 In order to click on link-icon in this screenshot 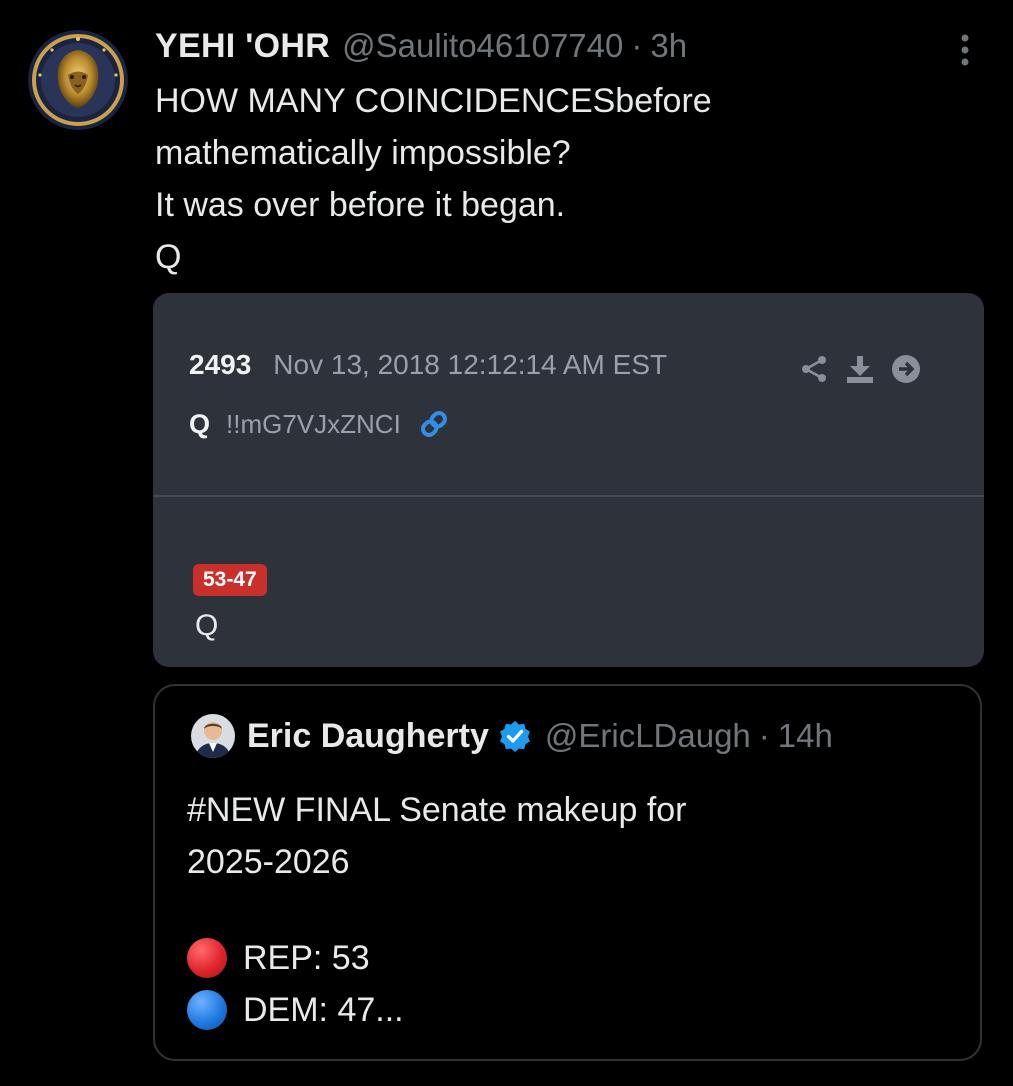, I will do `click(434, 424)`.